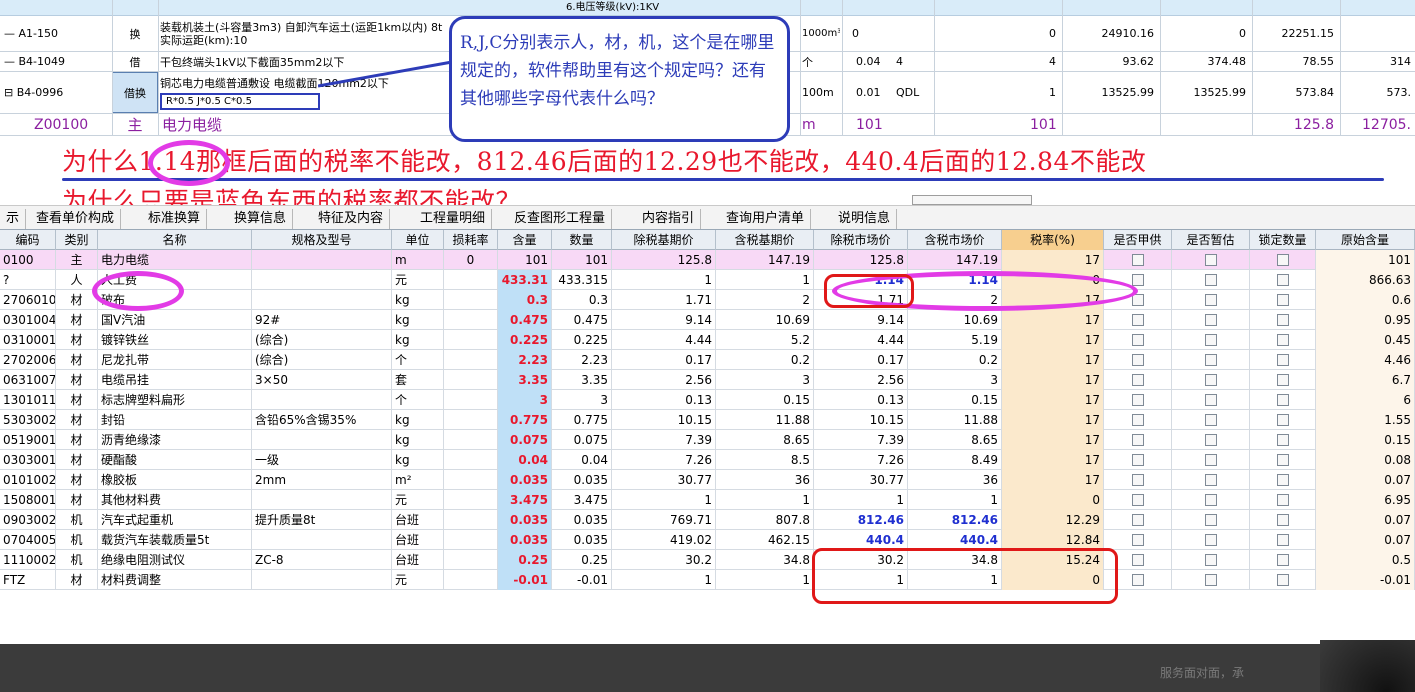 Image resolution: width=1415 pixels, height=692 pixels. I want to click on tab-conversion-info: 换算信息, so click(261, 219).